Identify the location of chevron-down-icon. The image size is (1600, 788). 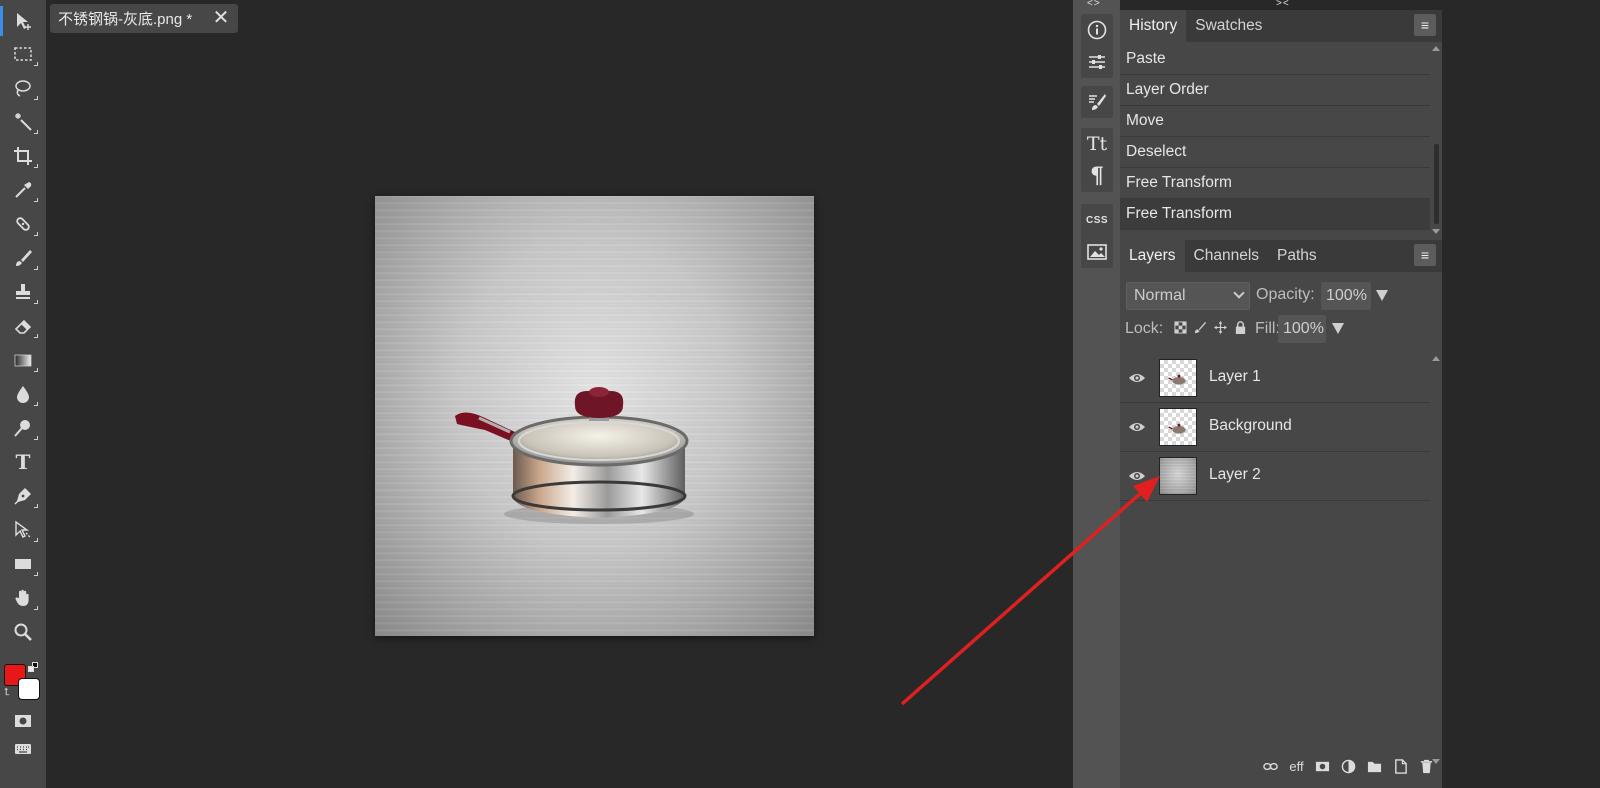
(1239, 293).